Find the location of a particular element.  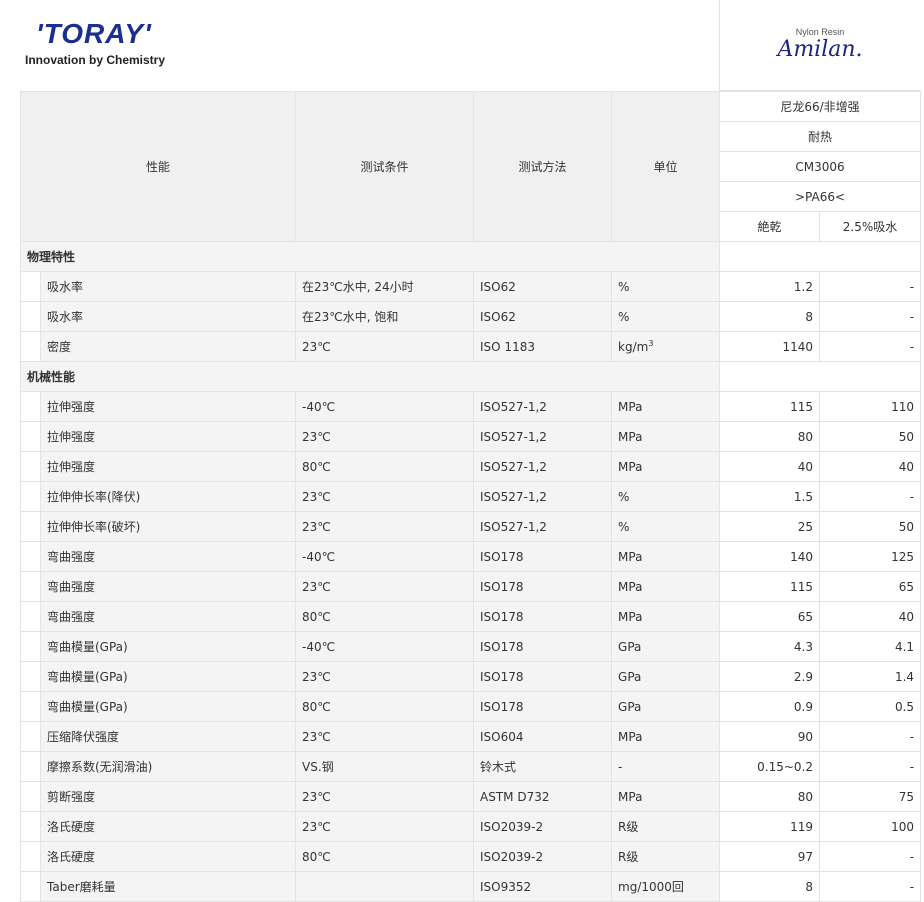

dry-value: 1.5 is located at coordinates (770, 496).